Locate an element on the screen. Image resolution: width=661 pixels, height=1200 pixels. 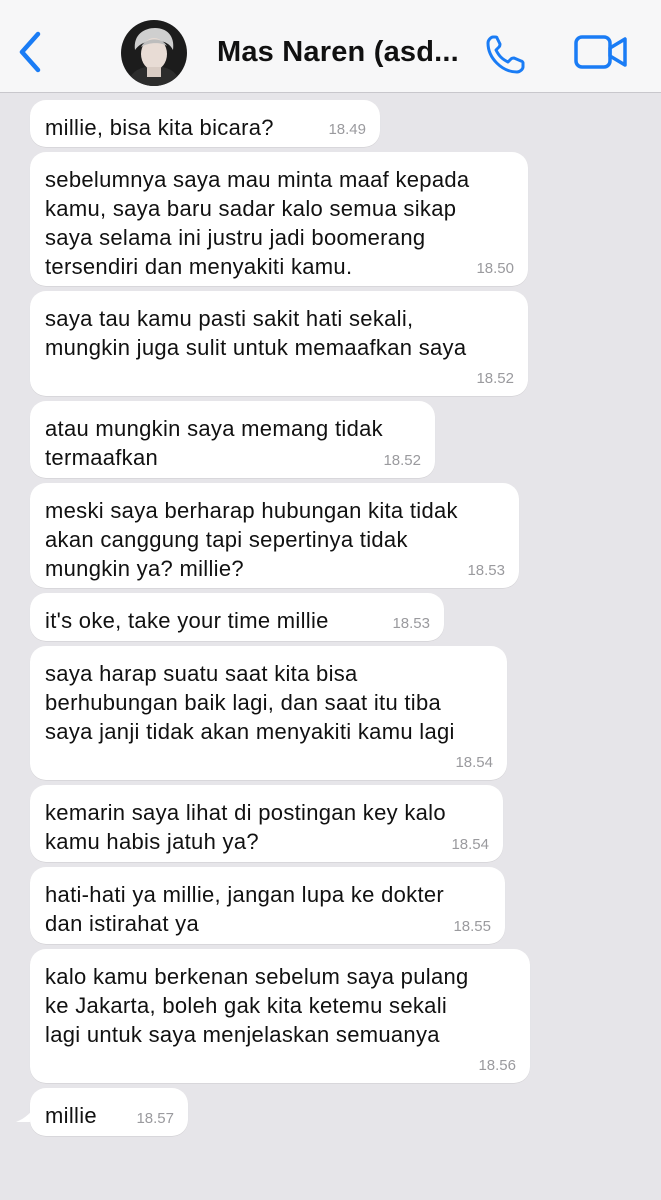
video-call-button is located at coordinates (601, 52).